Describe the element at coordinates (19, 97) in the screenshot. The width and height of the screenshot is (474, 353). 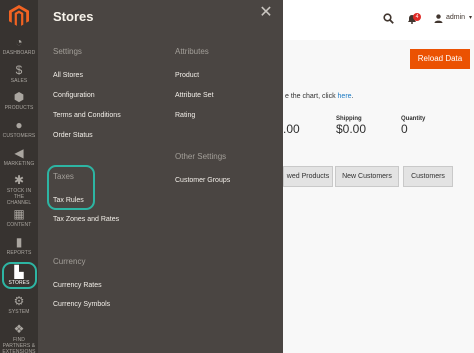
I see `cube-icon: ⬢` at that location.